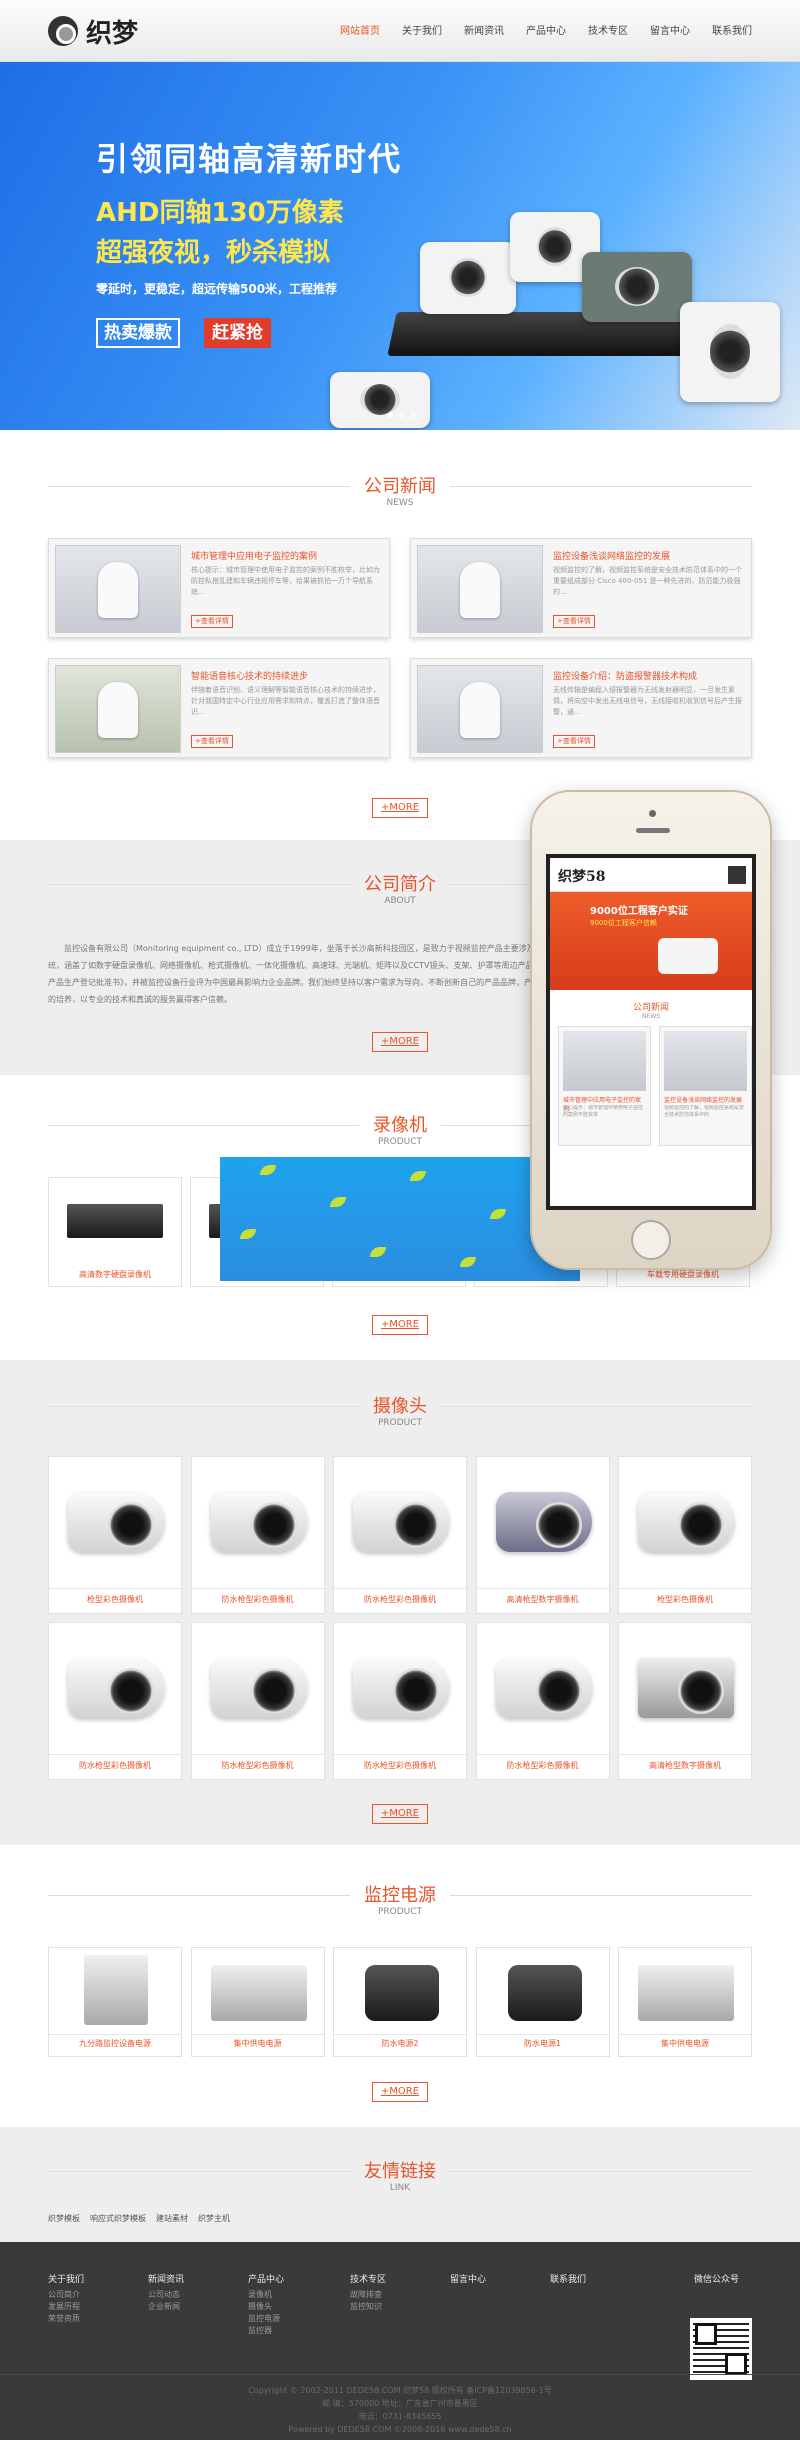 The width and height of the screenshot is (800, 2440). Describe the element at coordinates (484, 29) in the screenshot. I see `nav-news: 新闻资讯` at that location.